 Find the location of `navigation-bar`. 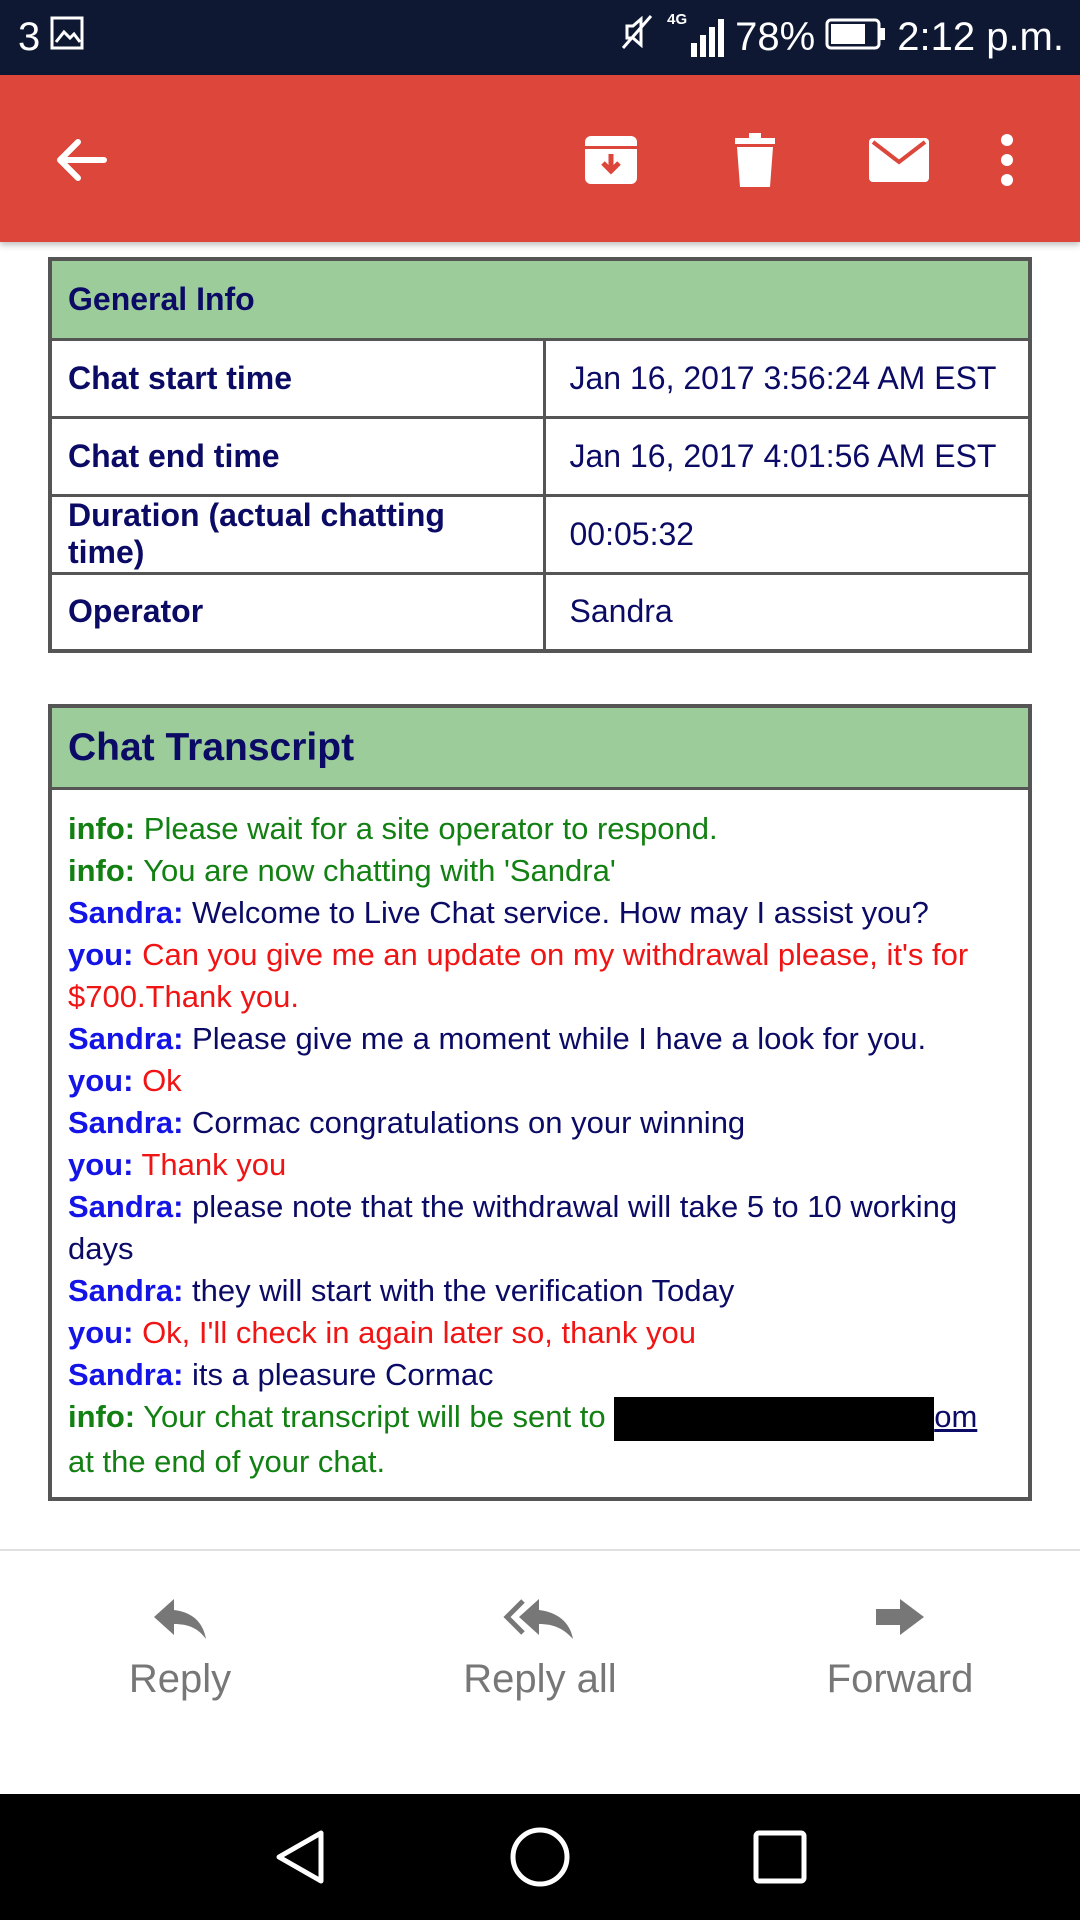

navigation-bar is located at coordinates (540, 1857).